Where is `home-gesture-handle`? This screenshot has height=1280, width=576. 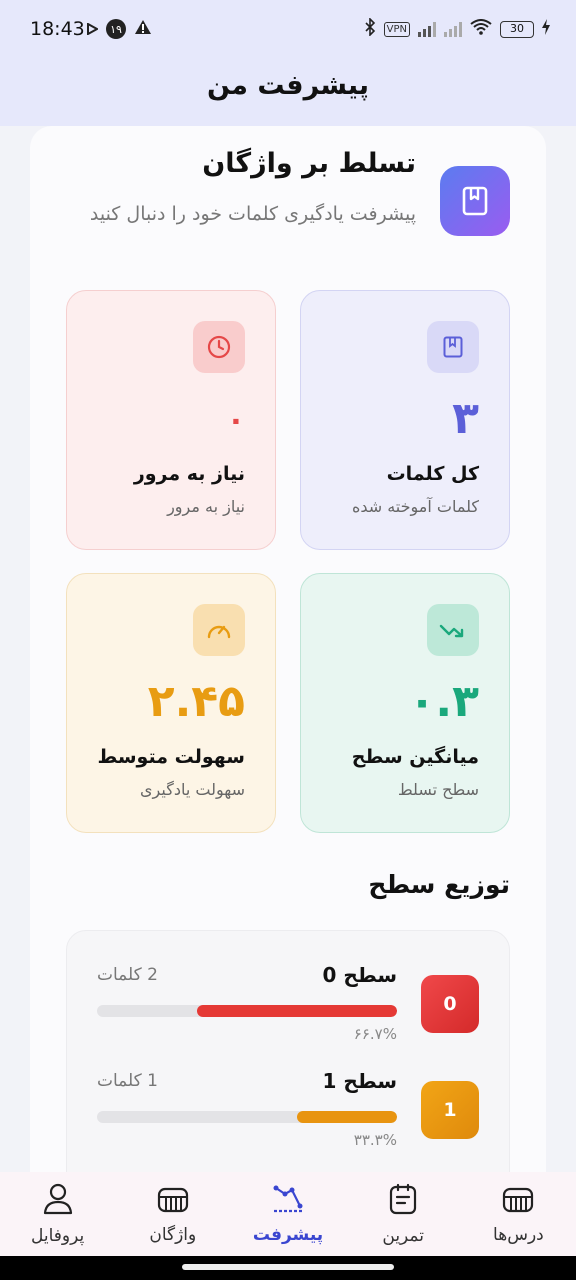
home-gesture-handle is located at coordinates (288, 1267).